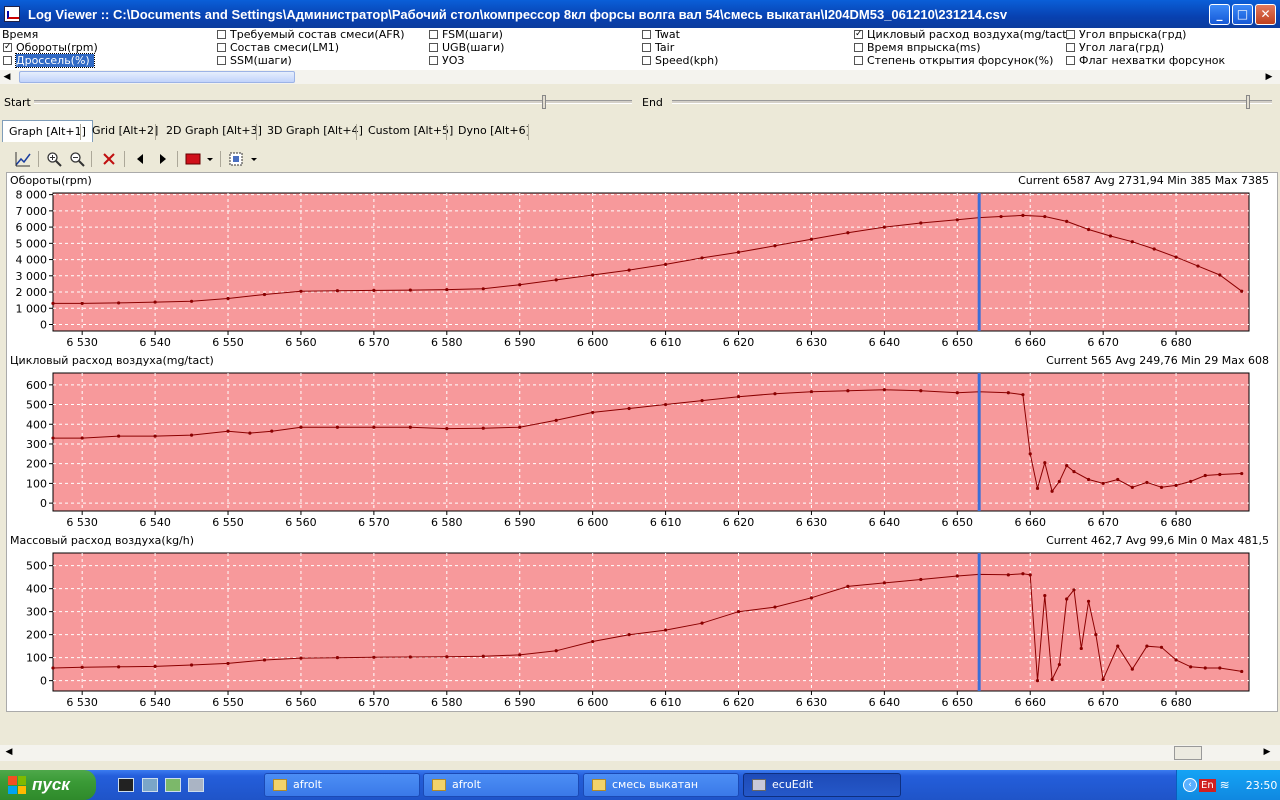  Describe the element at coordinates (333, 102) in the screenshot. I see `start-slider` at that location.